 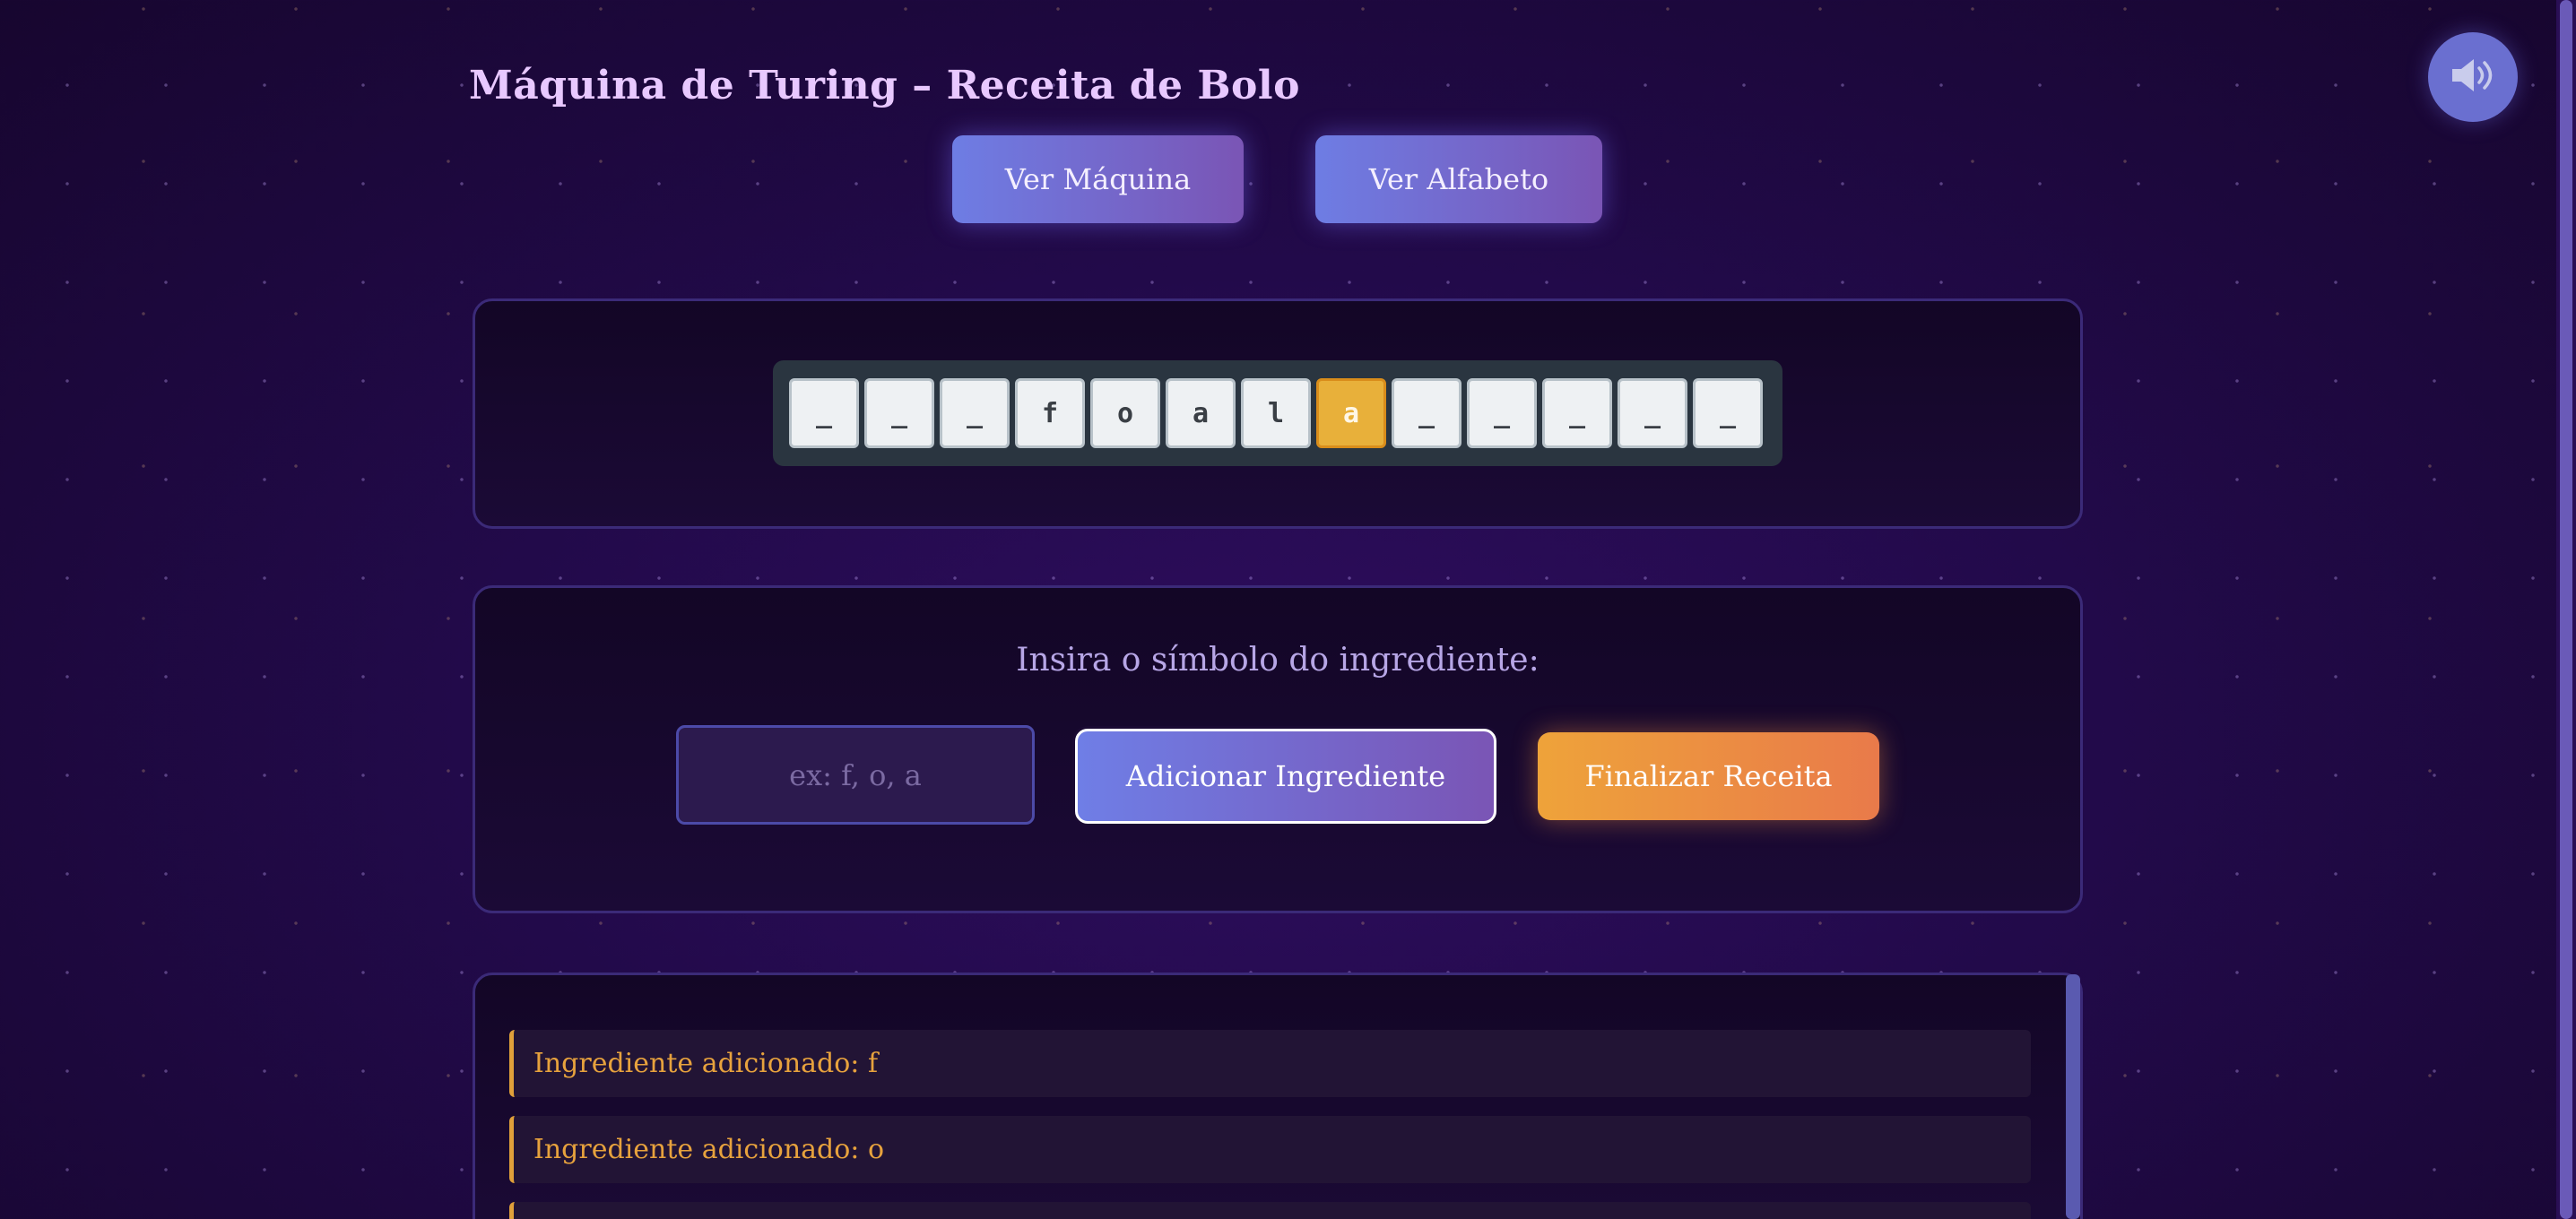 What do you see at coordinates (1708, 776) in the screenshot?
I see `finish-recipe-button: Finalizar Receita` at bounding box center [1708, 776].